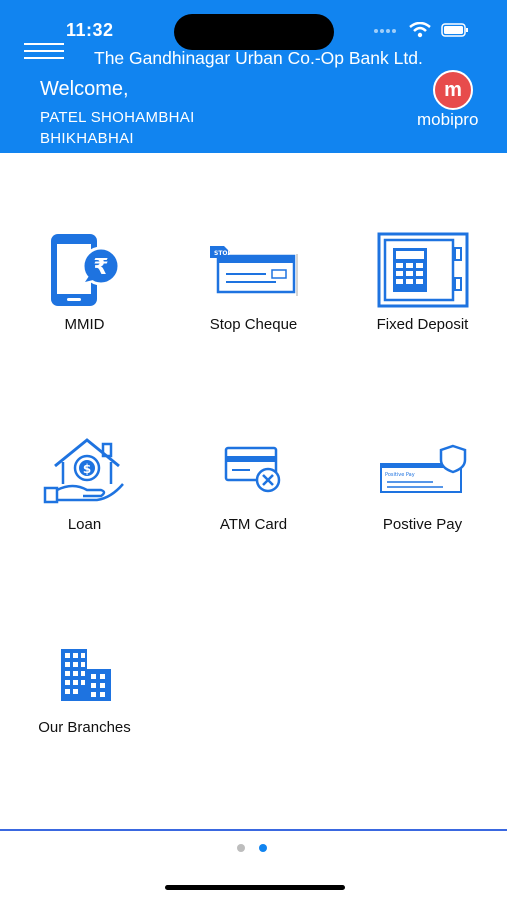  I want to click on bank-name: The Gandhinagar Urban Co.-Op Bank Ltd., so click(258, 58).